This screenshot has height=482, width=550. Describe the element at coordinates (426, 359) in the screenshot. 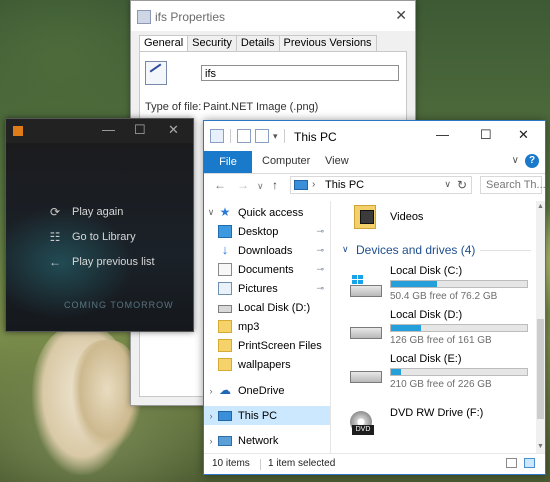

I see `drive-name: Local Disk (E:)` at that location.